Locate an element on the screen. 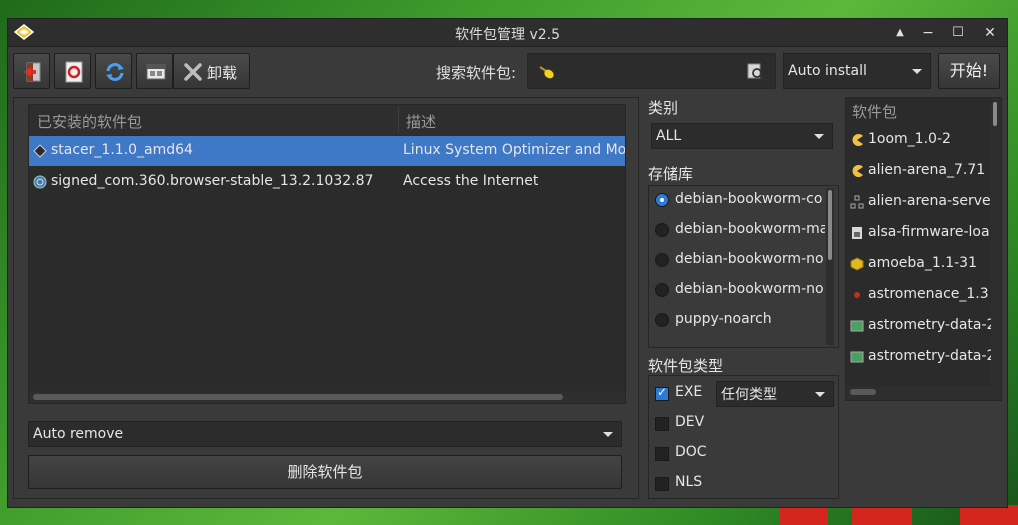  check-label: DOC is located at coordinates (691, 452).